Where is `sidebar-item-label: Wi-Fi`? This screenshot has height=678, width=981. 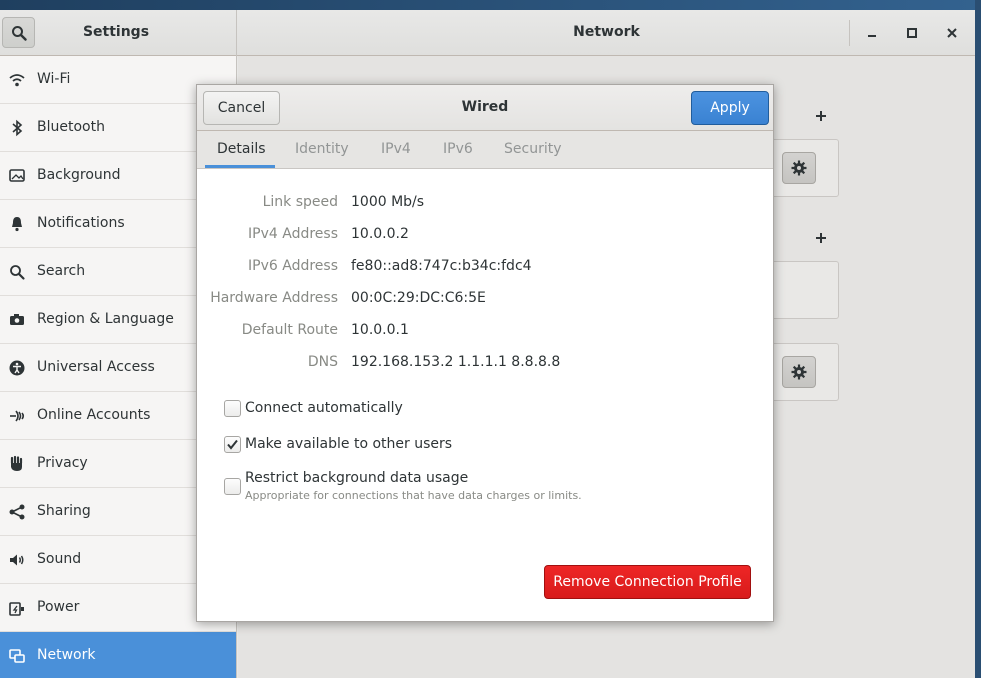
sidebar-item-label: Wi-Fi is located at coordinates (54, 79).